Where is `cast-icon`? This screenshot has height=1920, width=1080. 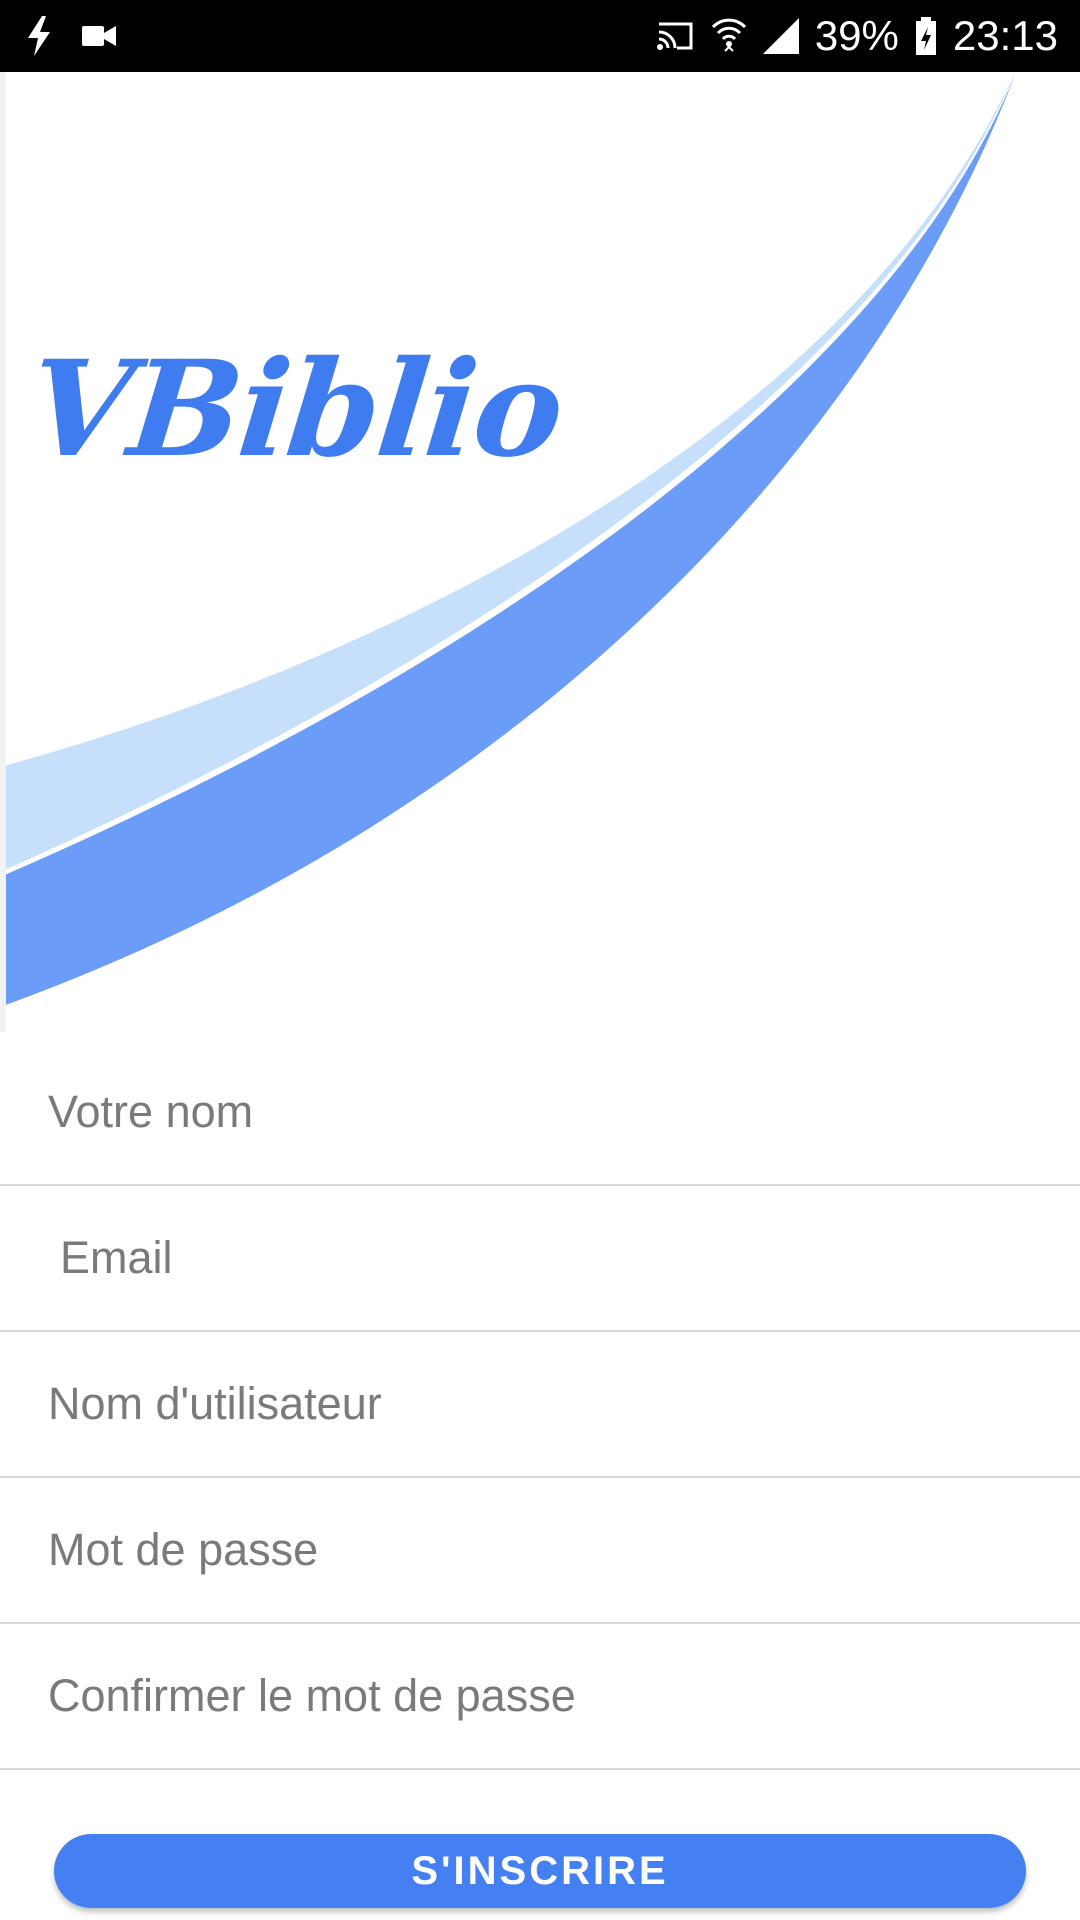
cast-icon is located at coordinates (675, 36).